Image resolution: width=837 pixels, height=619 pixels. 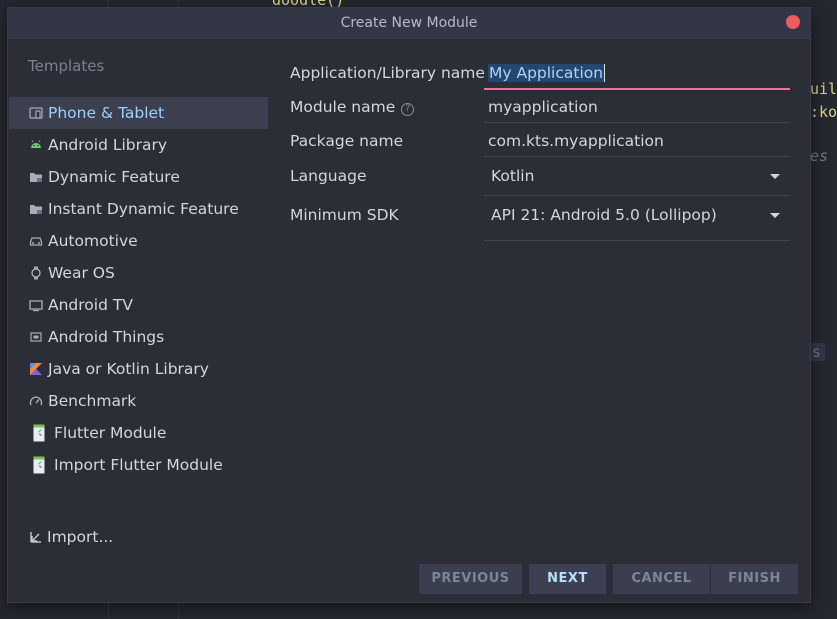 I want to click on language-value: Kotlin, so click(x=513, y=176).